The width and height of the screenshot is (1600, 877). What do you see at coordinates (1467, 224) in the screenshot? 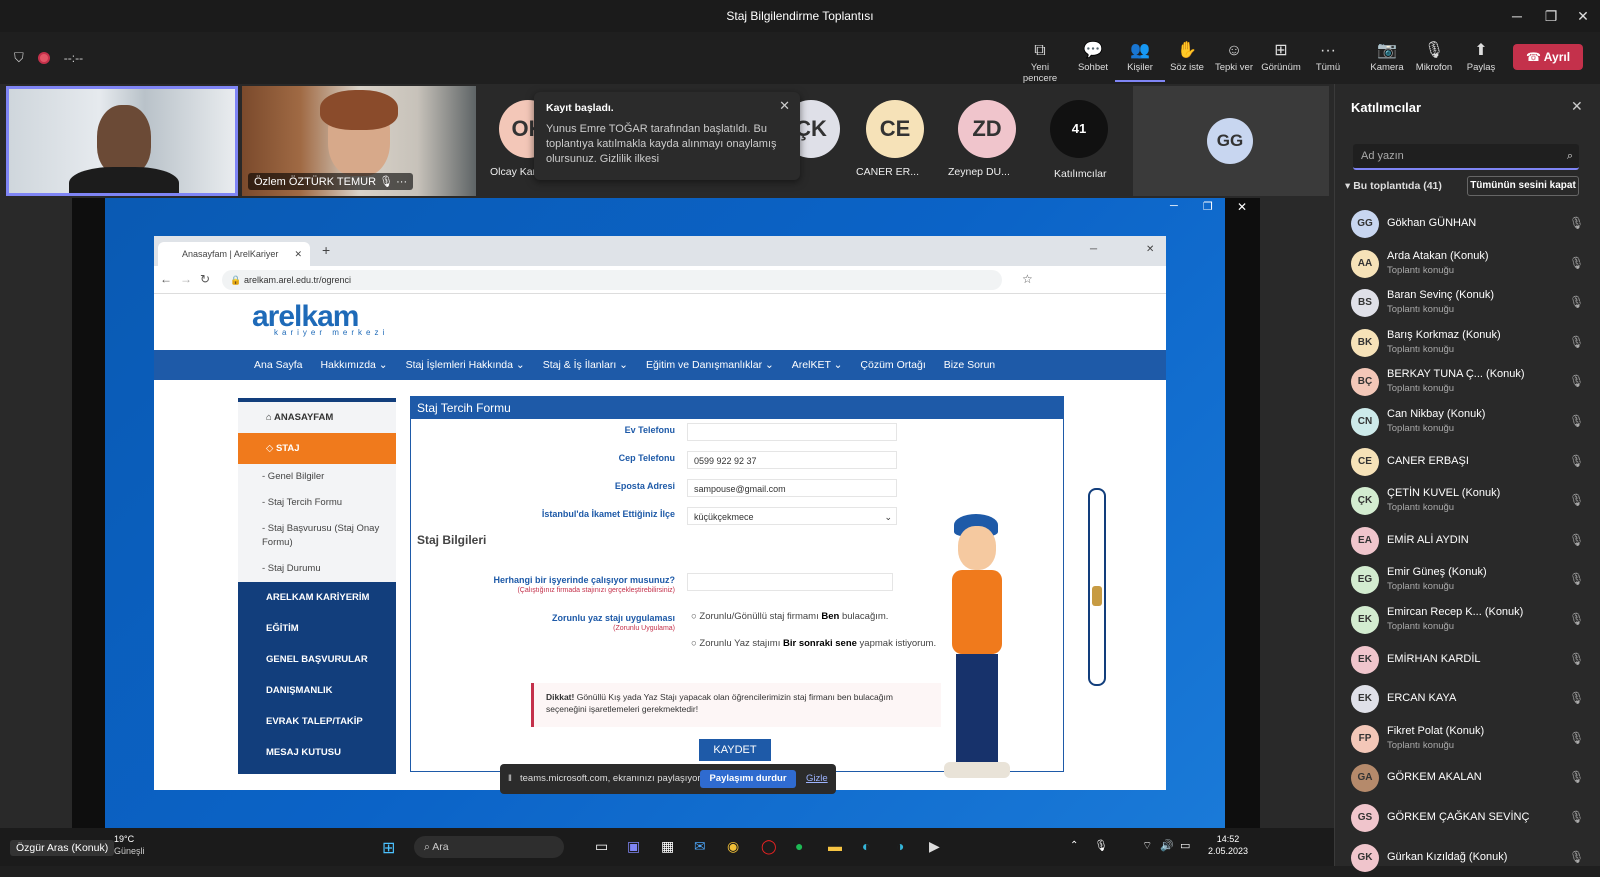
I see `participant-row: GGGökhan GÜNHAN🎙` at bounding box center [1467, 224].